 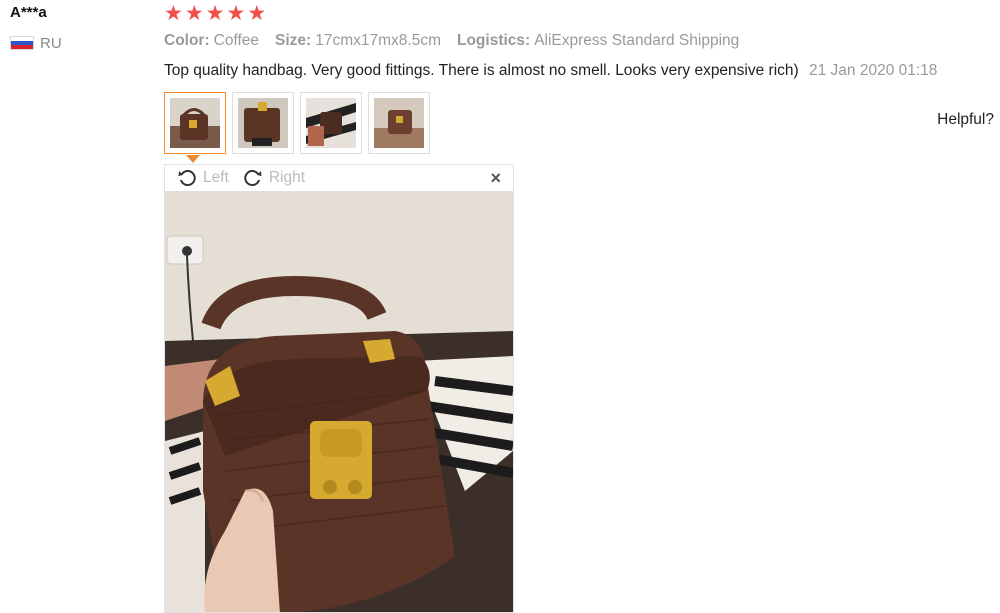 What do you see at coordinates (579, 13) in the screenshot?
I see `star-rating: ★ ★ ★ ★ ★` at bounding box center [579, 13].